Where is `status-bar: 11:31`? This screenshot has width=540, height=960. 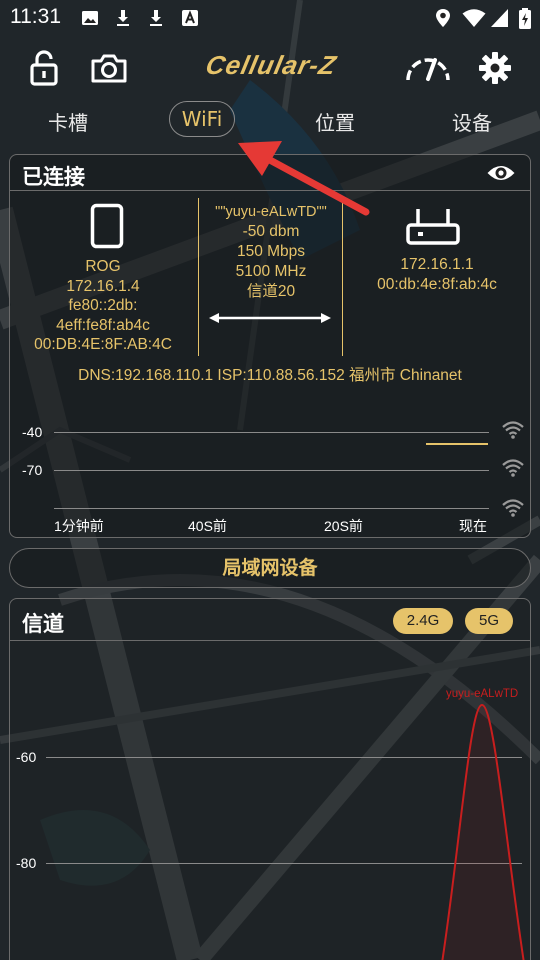 status-bar: 11:31 is located at coordinates (270, 18).